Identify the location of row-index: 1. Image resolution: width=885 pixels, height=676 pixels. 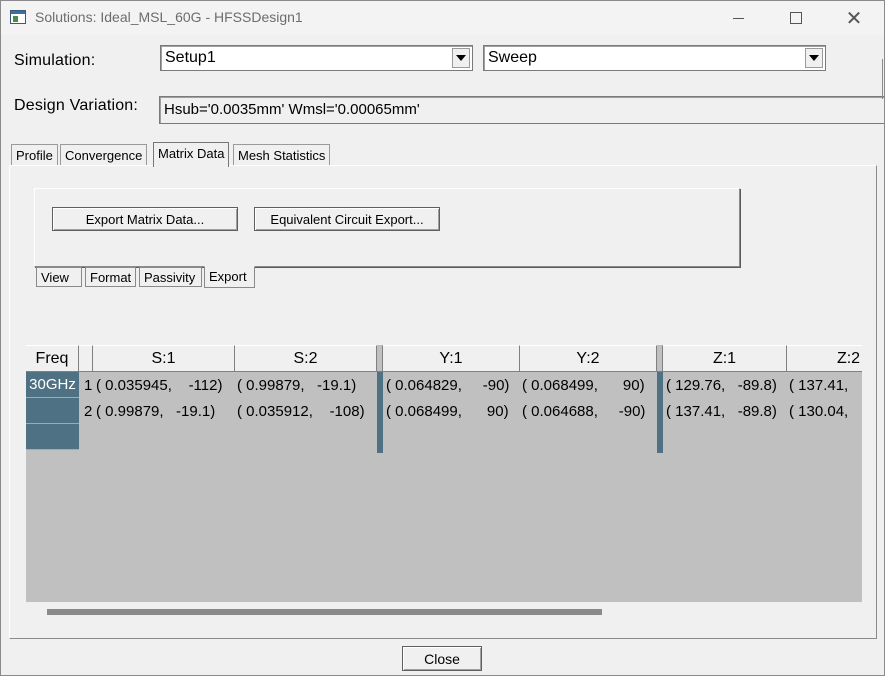
(88, 385).